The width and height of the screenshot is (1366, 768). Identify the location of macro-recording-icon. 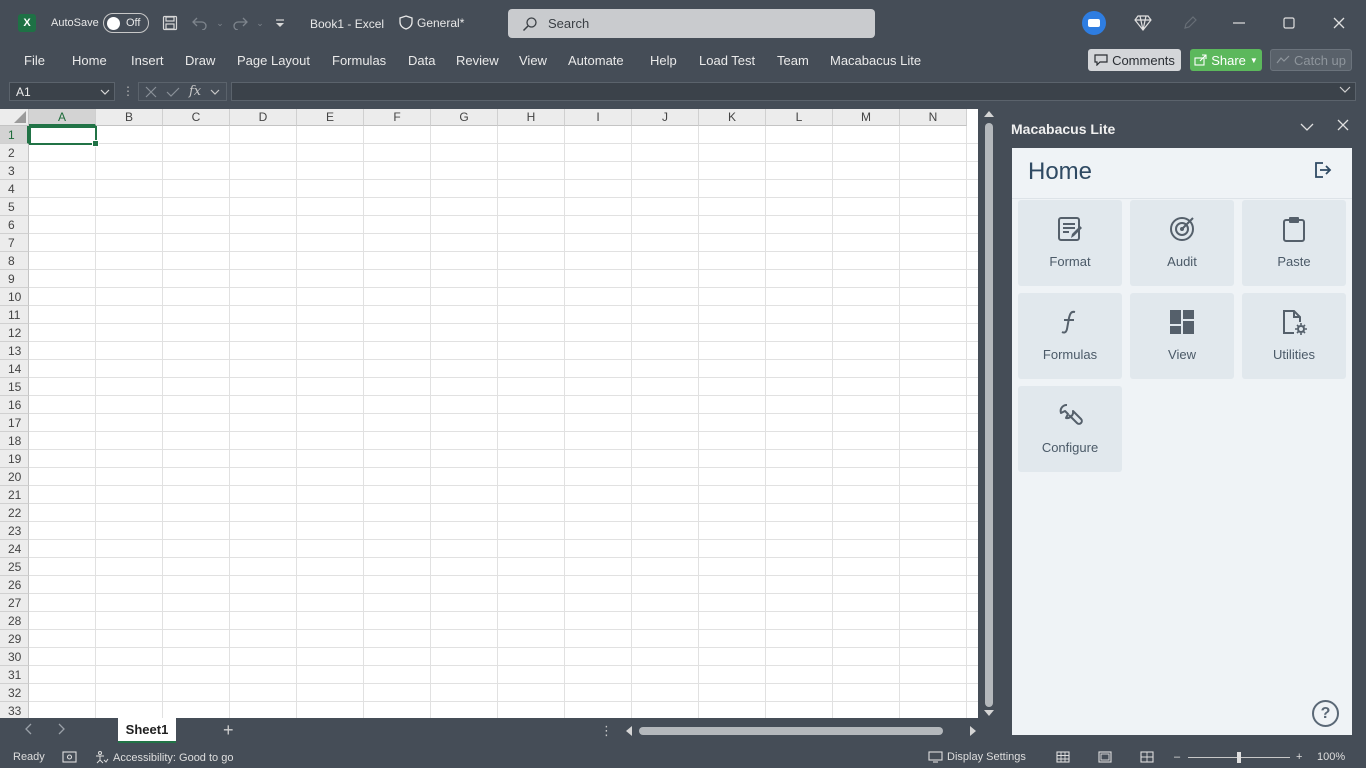
(69, 757).